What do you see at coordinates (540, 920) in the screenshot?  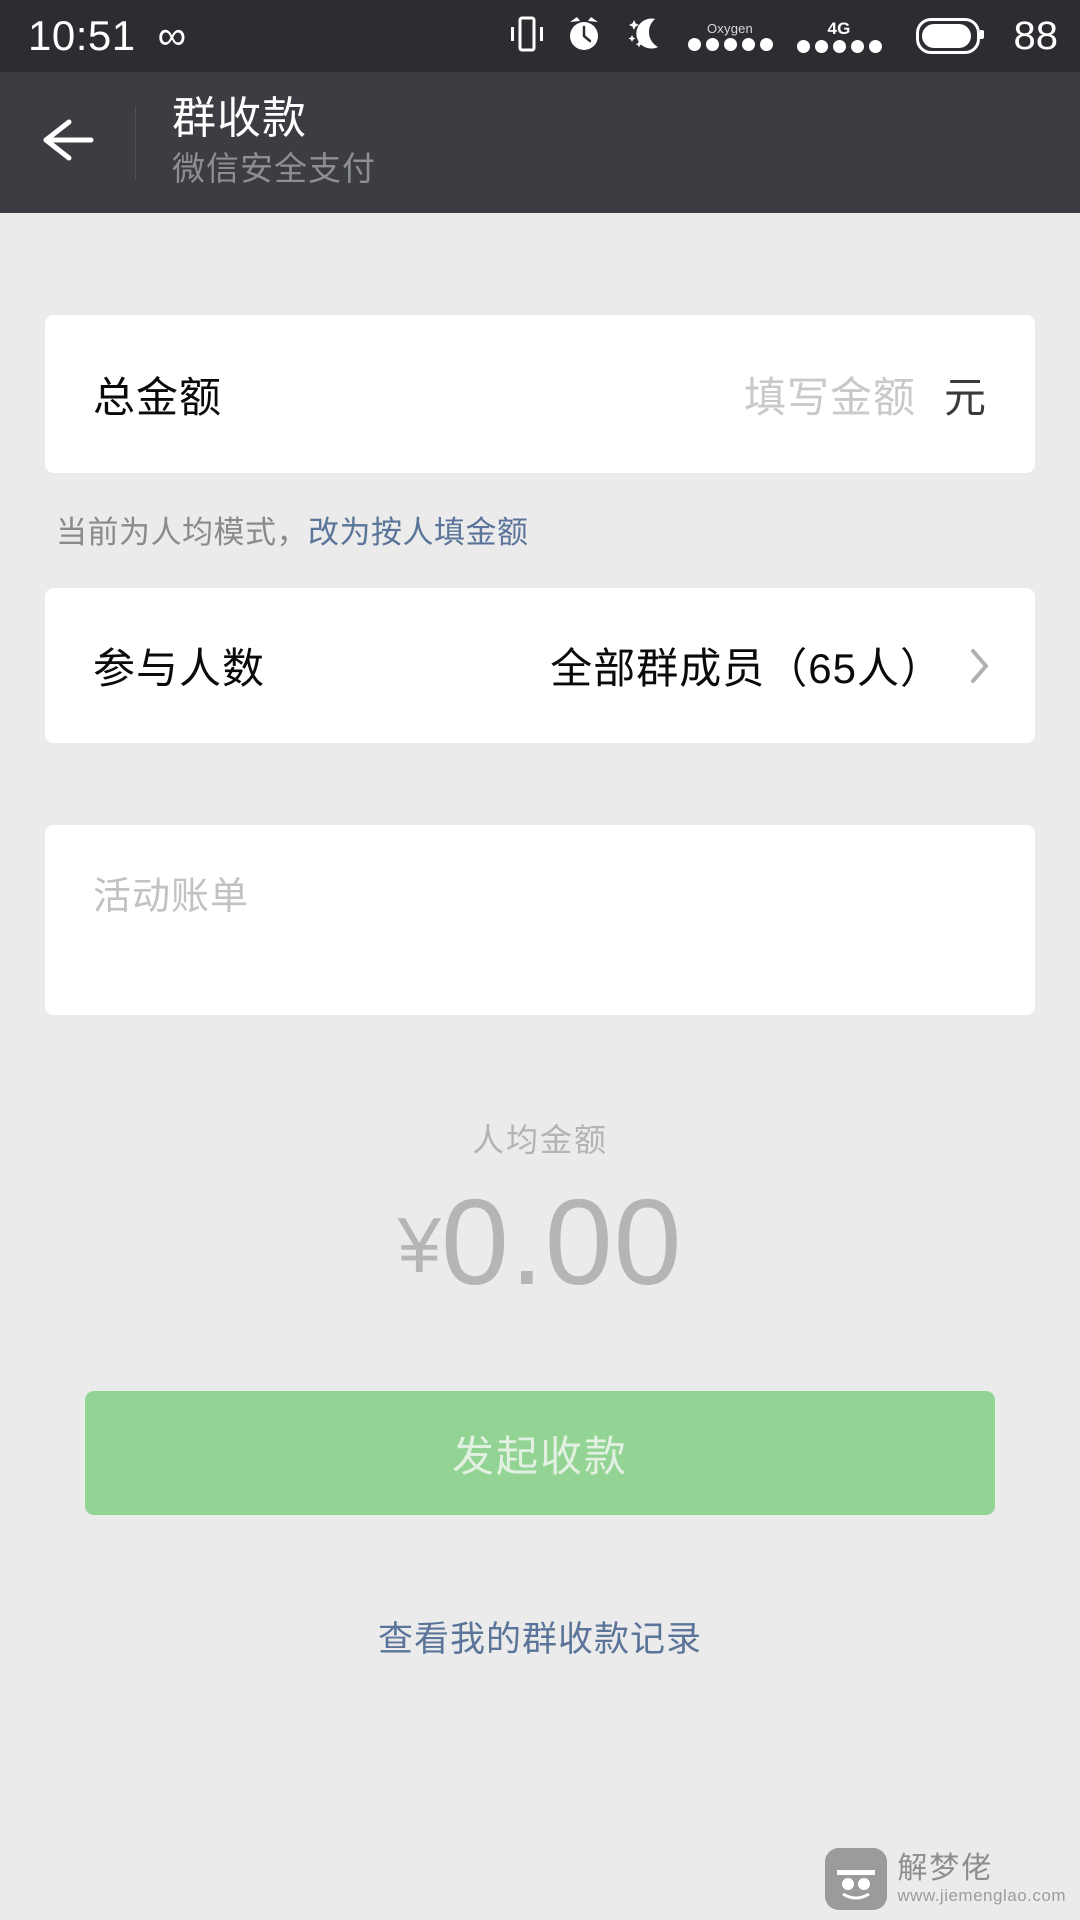 I see `note-card: 活动账单` at bounding box center [540, 920].